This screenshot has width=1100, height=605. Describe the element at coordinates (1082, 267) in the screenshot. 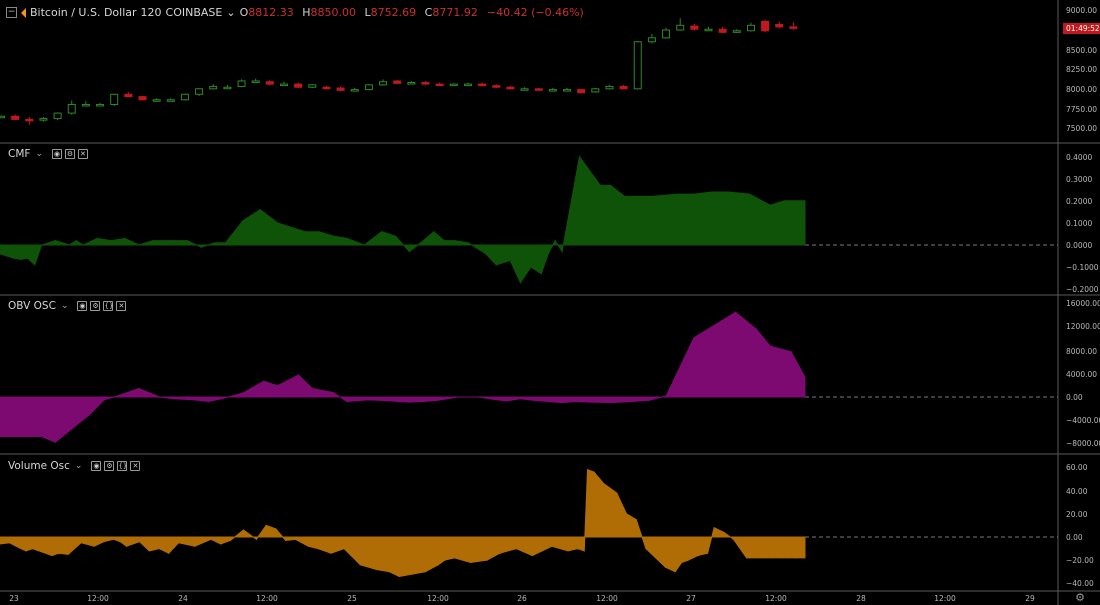

I see `y-tick-label: −0.1000` at that location.